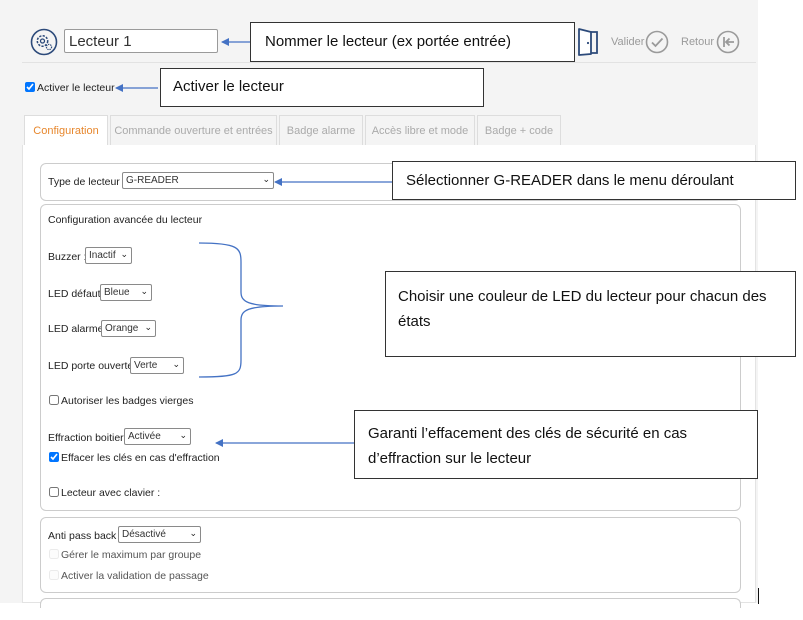 This screenshot has width=803, height=620. What do you see at coordinates (54, 575) in the screenshot?
I see `validation-checkbox` at bounding box center [54, 575].